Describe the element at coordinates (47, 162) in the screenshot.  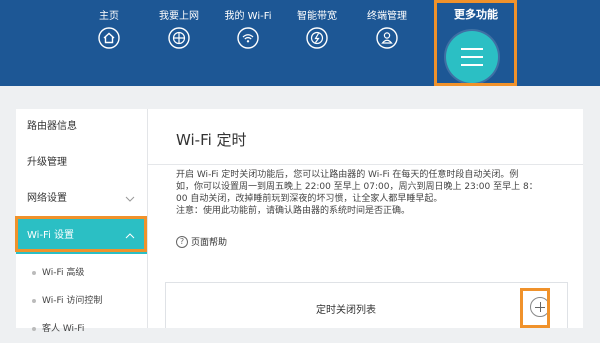
I see `sidebar-item-label: 升级管理` at that location.